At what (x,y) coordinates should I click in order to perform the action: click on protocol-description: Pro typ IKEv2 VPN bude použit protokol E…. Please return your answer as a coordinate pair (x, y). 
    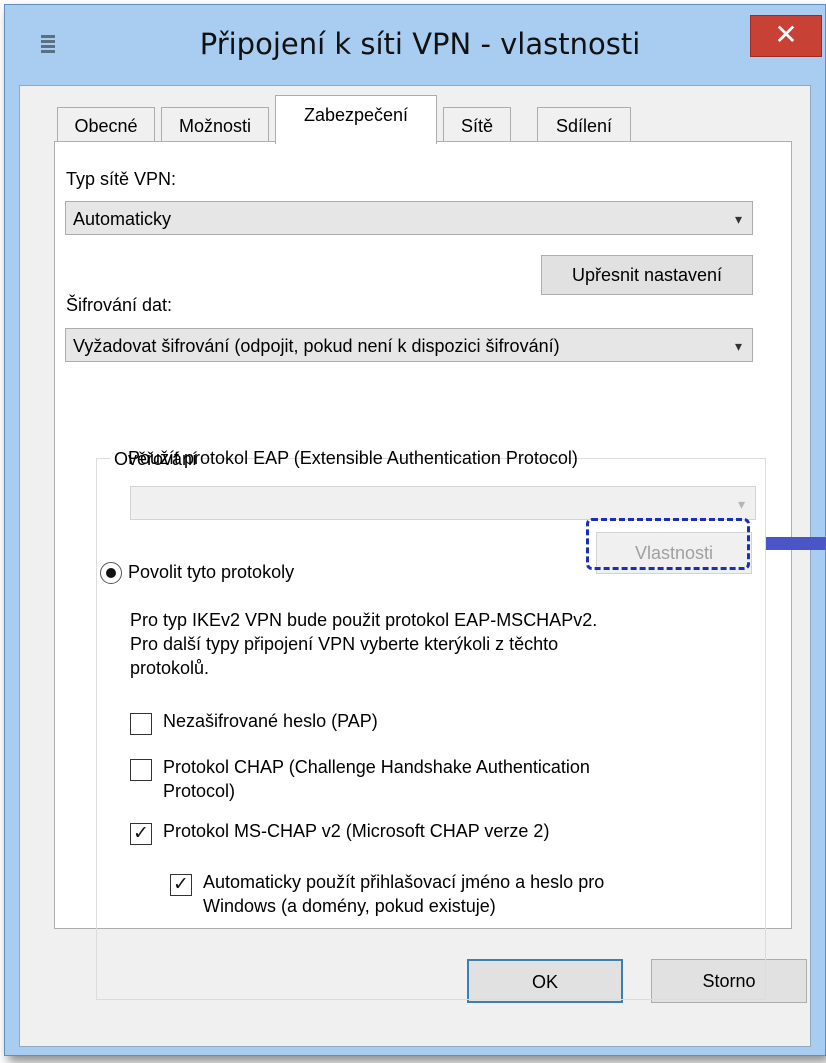
    Looking at the image, I should click on (363, 644).